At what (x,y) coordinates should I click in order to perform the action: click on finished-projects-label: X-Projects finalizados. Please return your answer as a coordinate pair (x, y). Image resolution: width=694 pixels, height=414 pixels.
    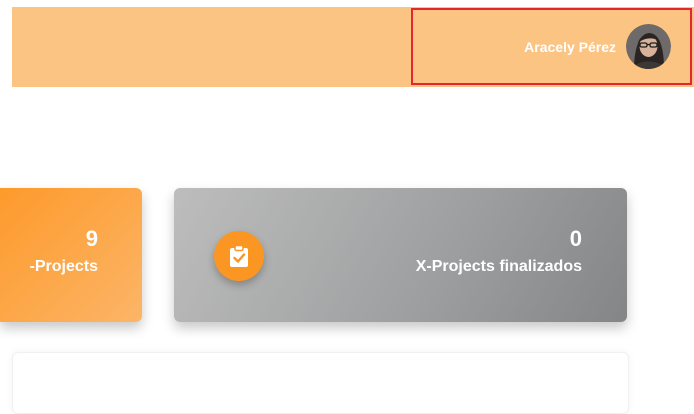
    Looking at the image, I should click on (498, 266).